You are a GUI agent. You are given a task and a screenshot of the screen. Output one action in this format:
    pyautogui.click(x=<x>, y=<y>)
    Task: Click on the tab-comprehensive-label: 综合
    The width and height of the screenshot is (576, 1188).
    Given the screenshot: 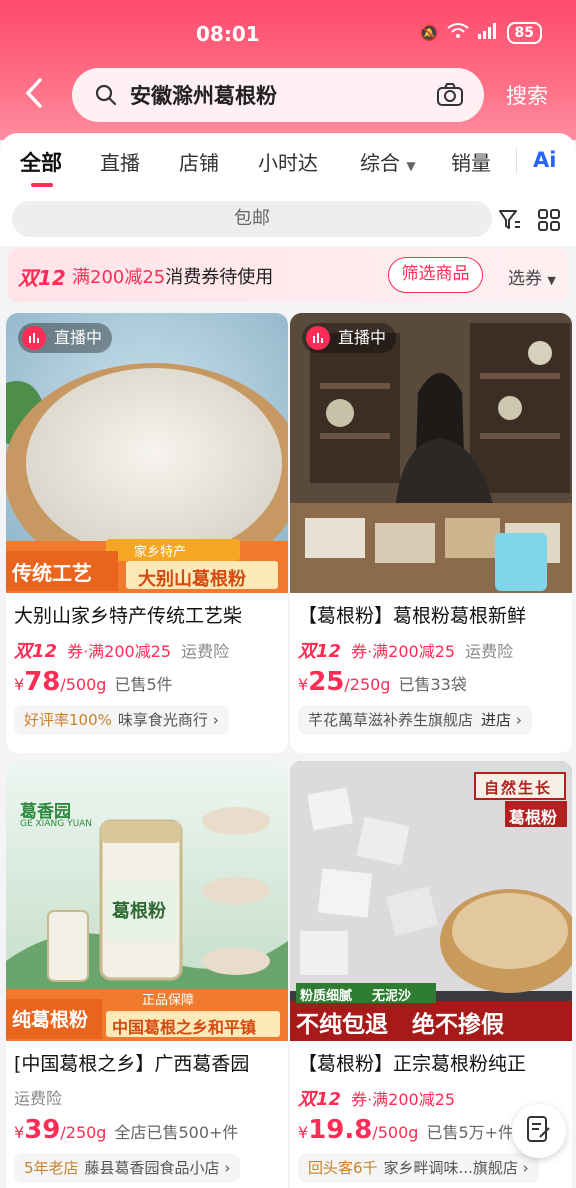 What is the action you would take?
    pyautogui.click(x=380, y=163)
    